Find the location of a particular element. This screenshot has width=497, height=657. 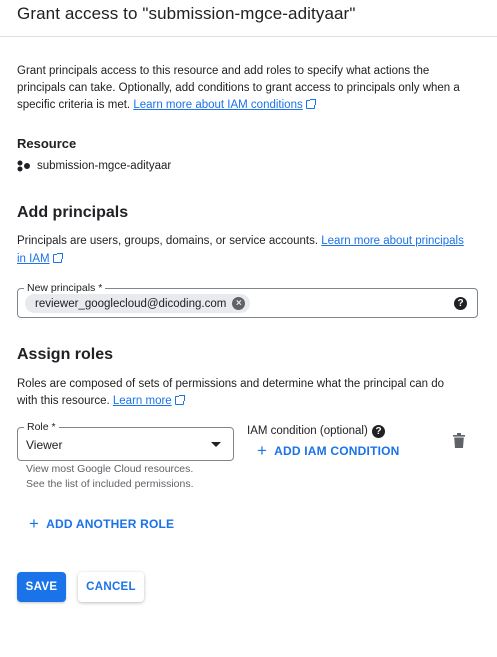

add-principals-heading: Add principals is located at coordinates (73, 212).